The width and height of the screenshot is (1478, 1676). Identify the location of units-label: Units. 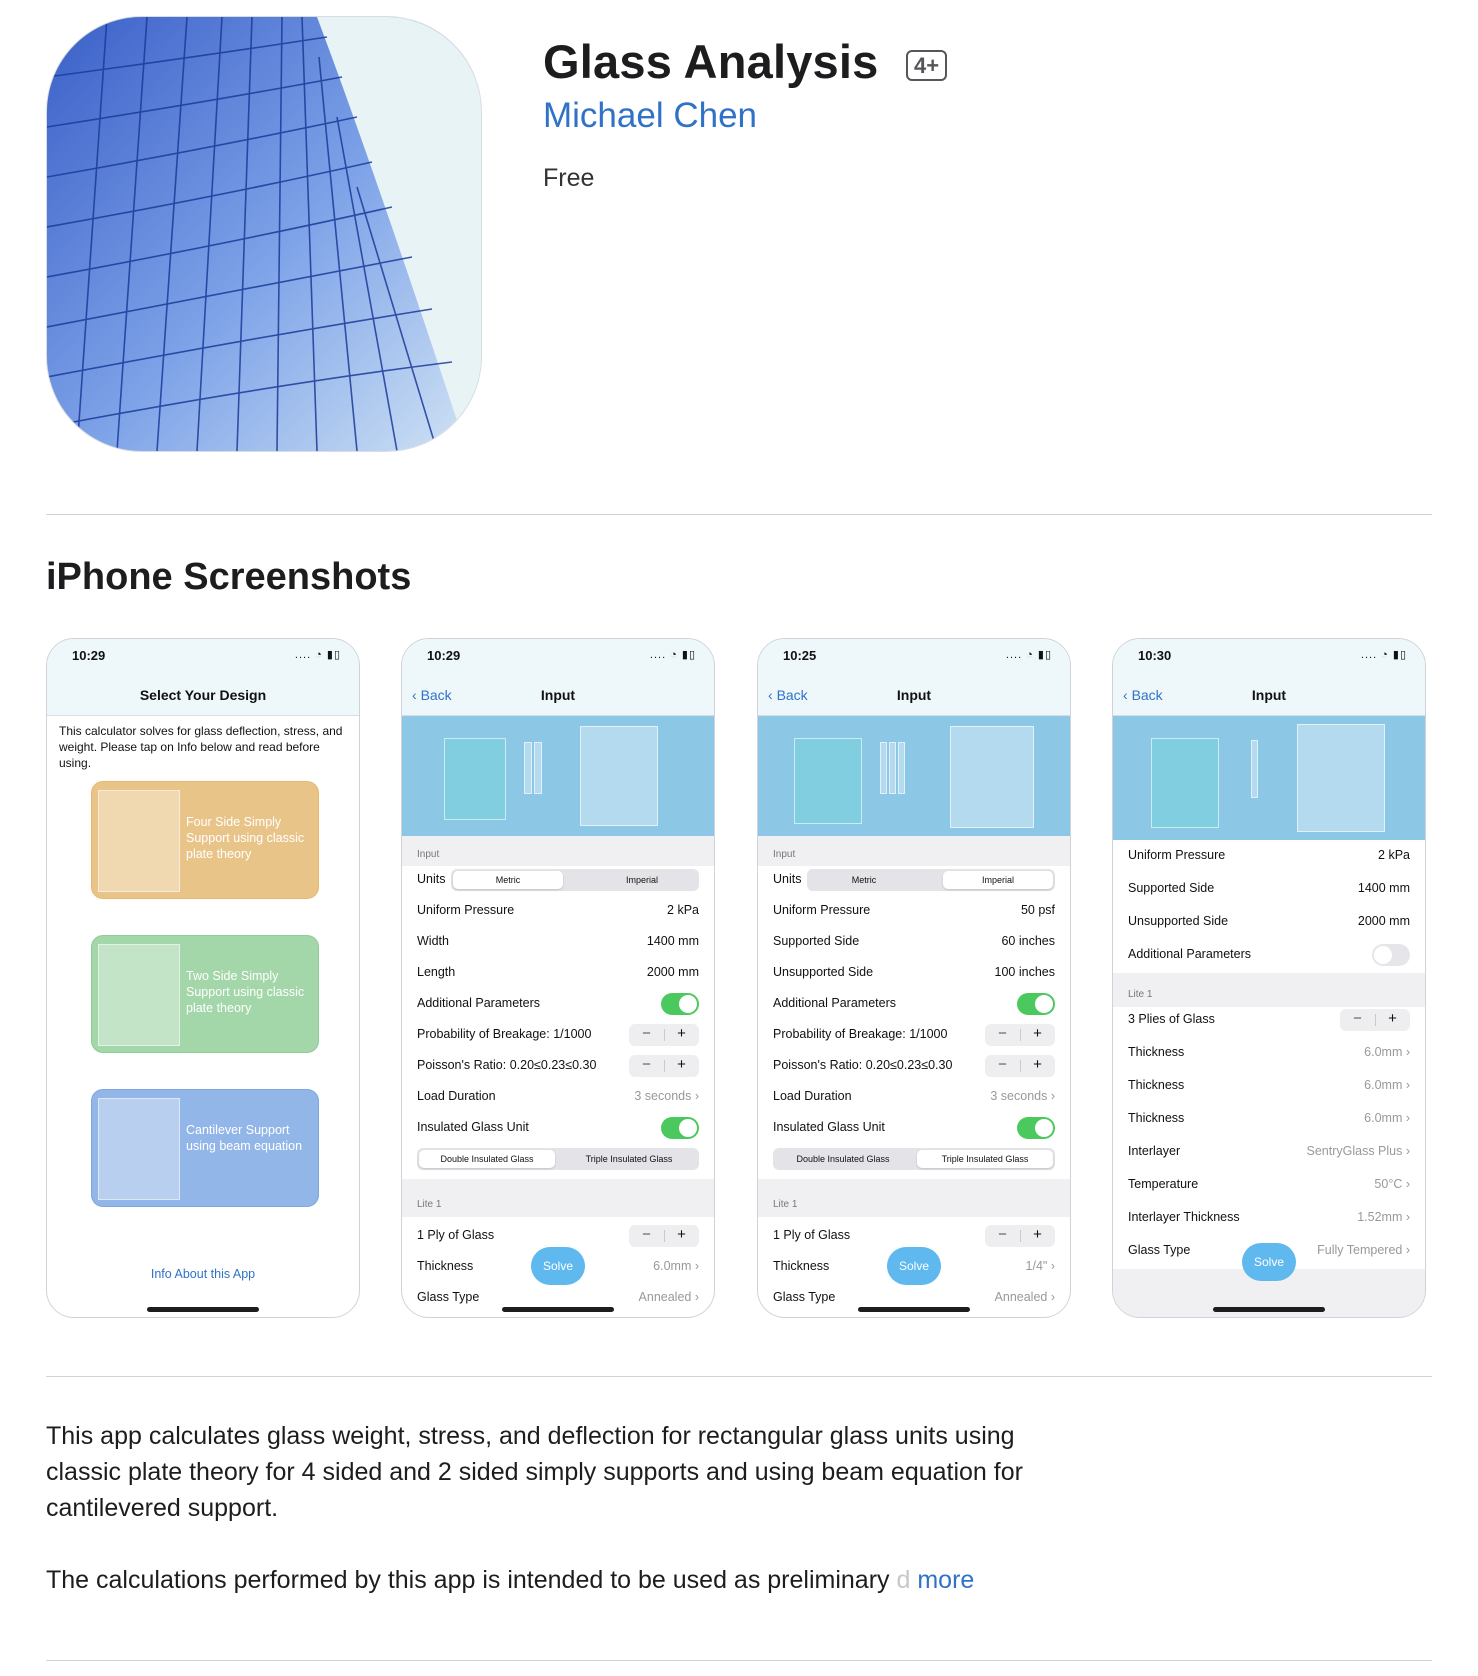
(431, 879).